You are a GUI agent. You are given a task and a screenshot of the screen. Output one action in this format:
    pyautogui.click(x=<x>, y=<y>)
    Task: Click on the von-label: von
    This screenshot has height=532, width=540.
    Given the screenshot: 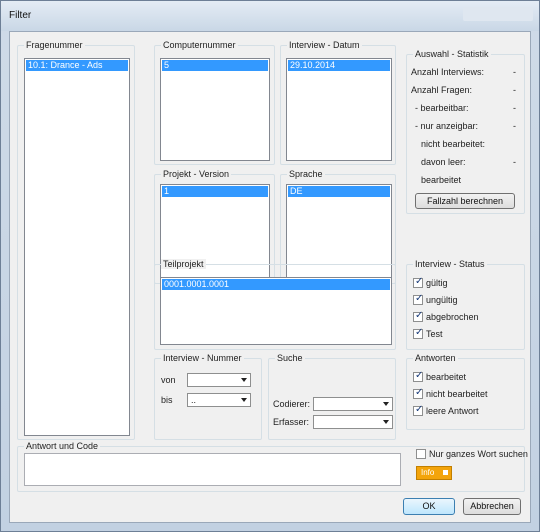 What is the action you would take?
    pyautogui.click(x=168, y=380)
    